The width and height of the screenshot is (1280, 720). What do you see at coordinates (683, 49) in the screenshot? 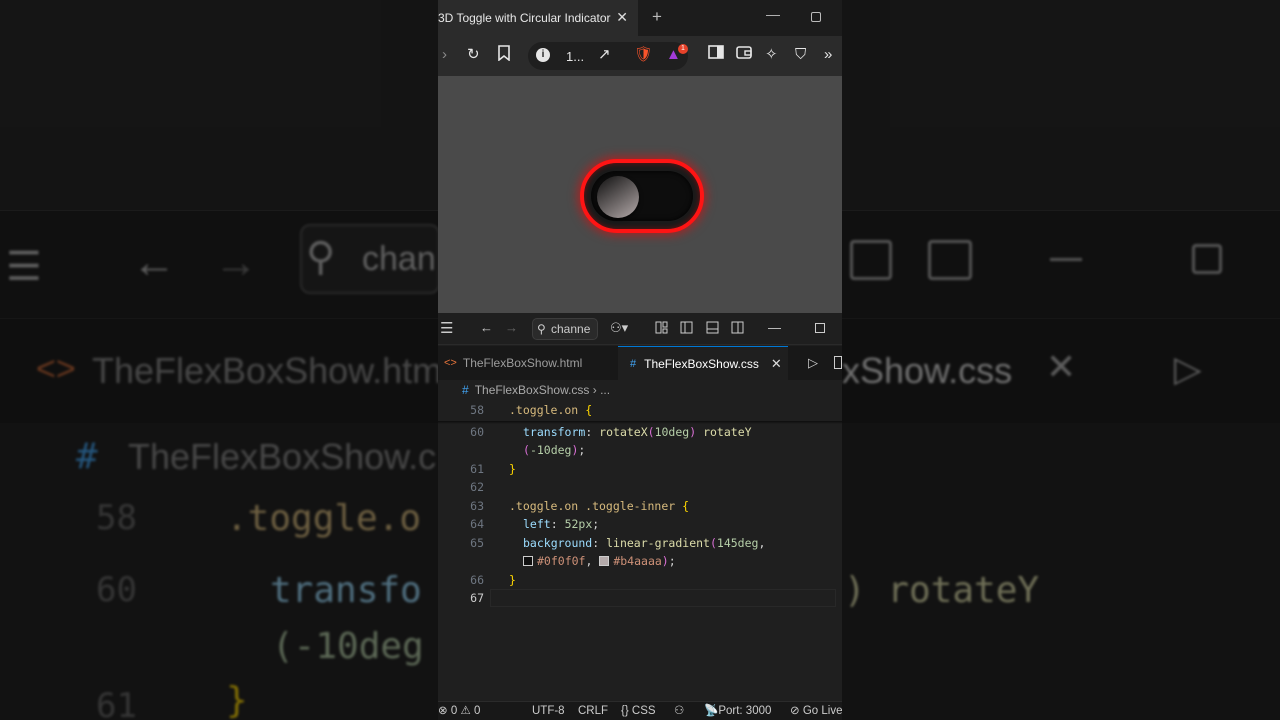
I see `notification-badge: 1` at bounding box center [683, 49].